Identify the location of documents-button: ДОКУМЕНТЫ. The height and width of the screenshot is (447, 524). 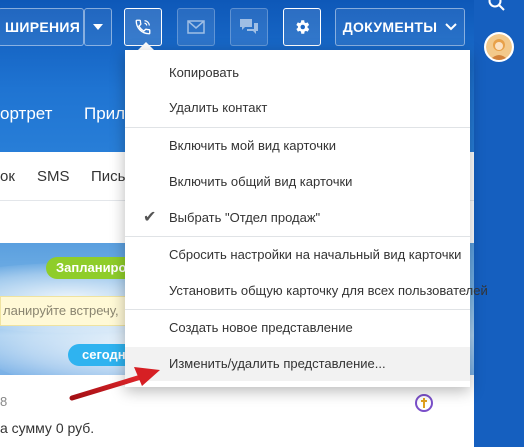
(400, 27).